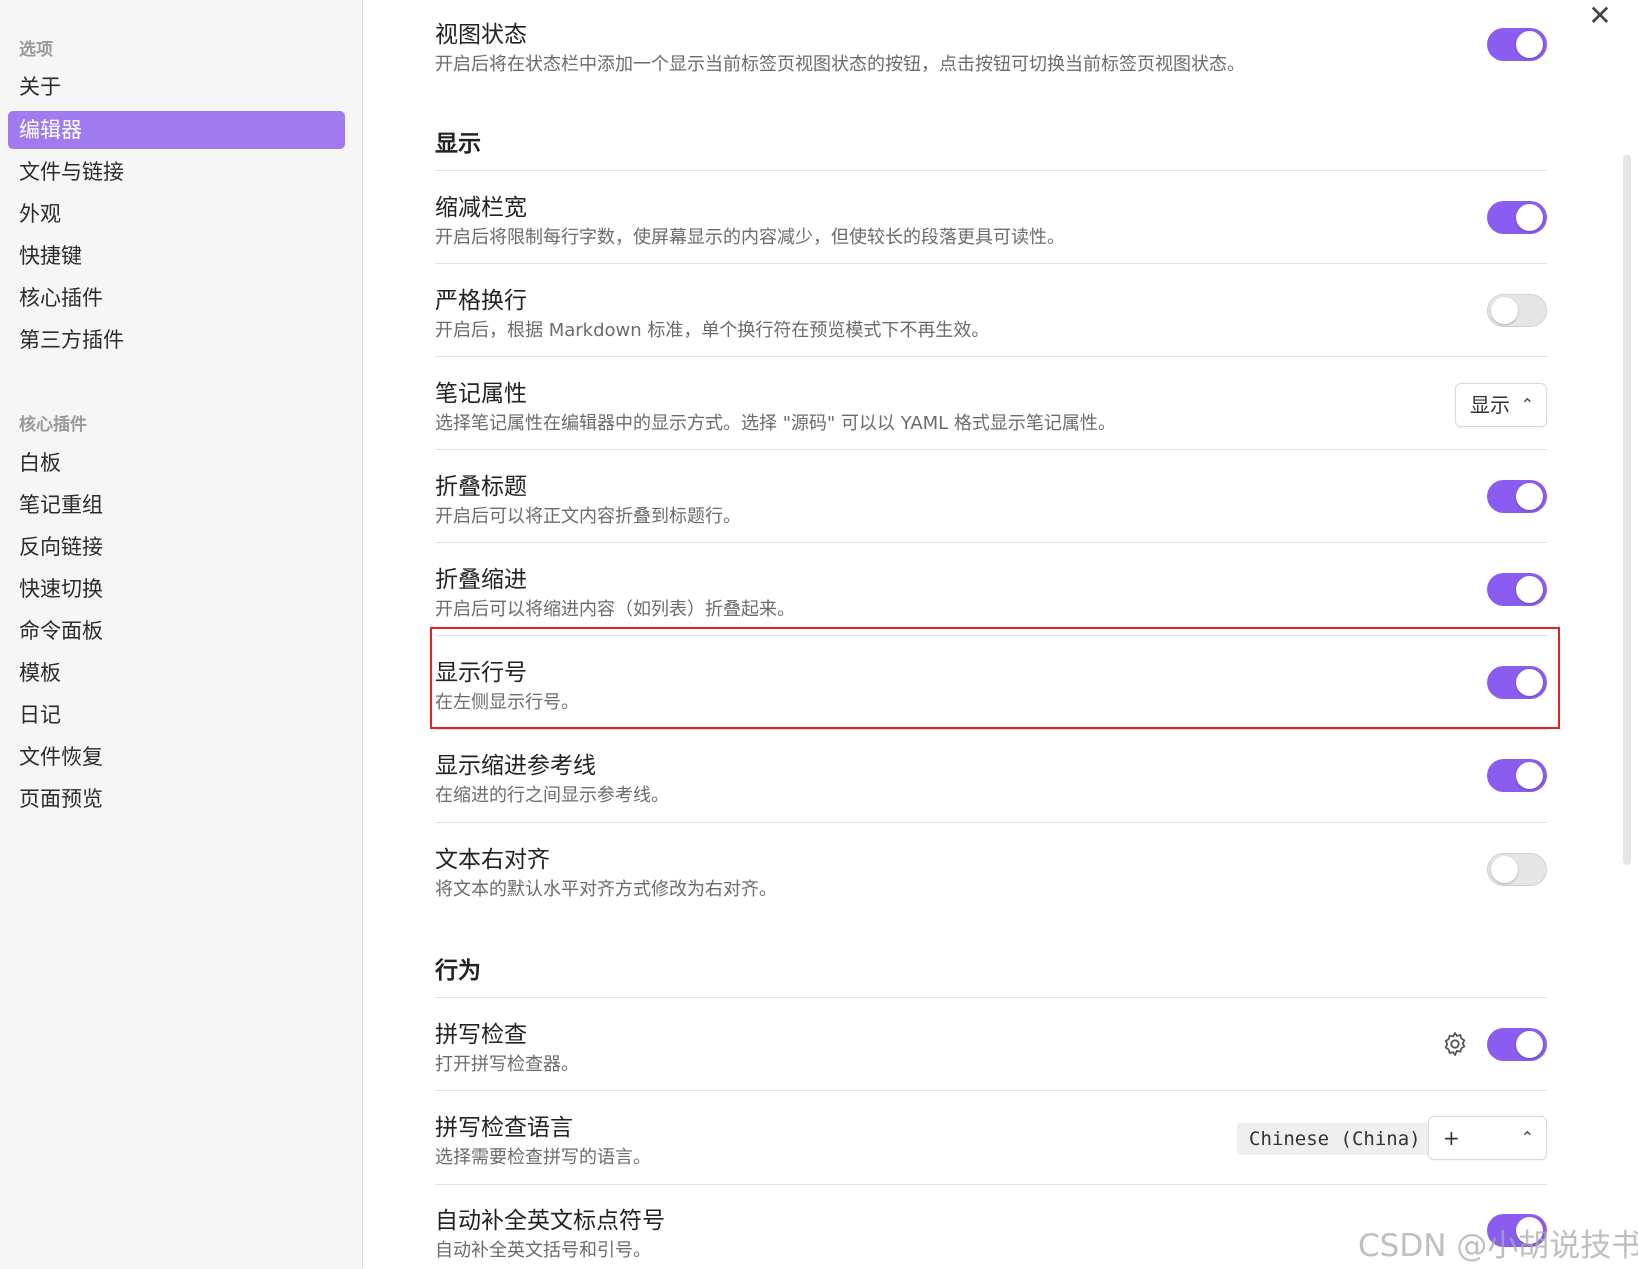  Describe the element at coordinates (176, 631) in the screenshot. I see `sidebar-item-command-palette: 命令面板` at that location.